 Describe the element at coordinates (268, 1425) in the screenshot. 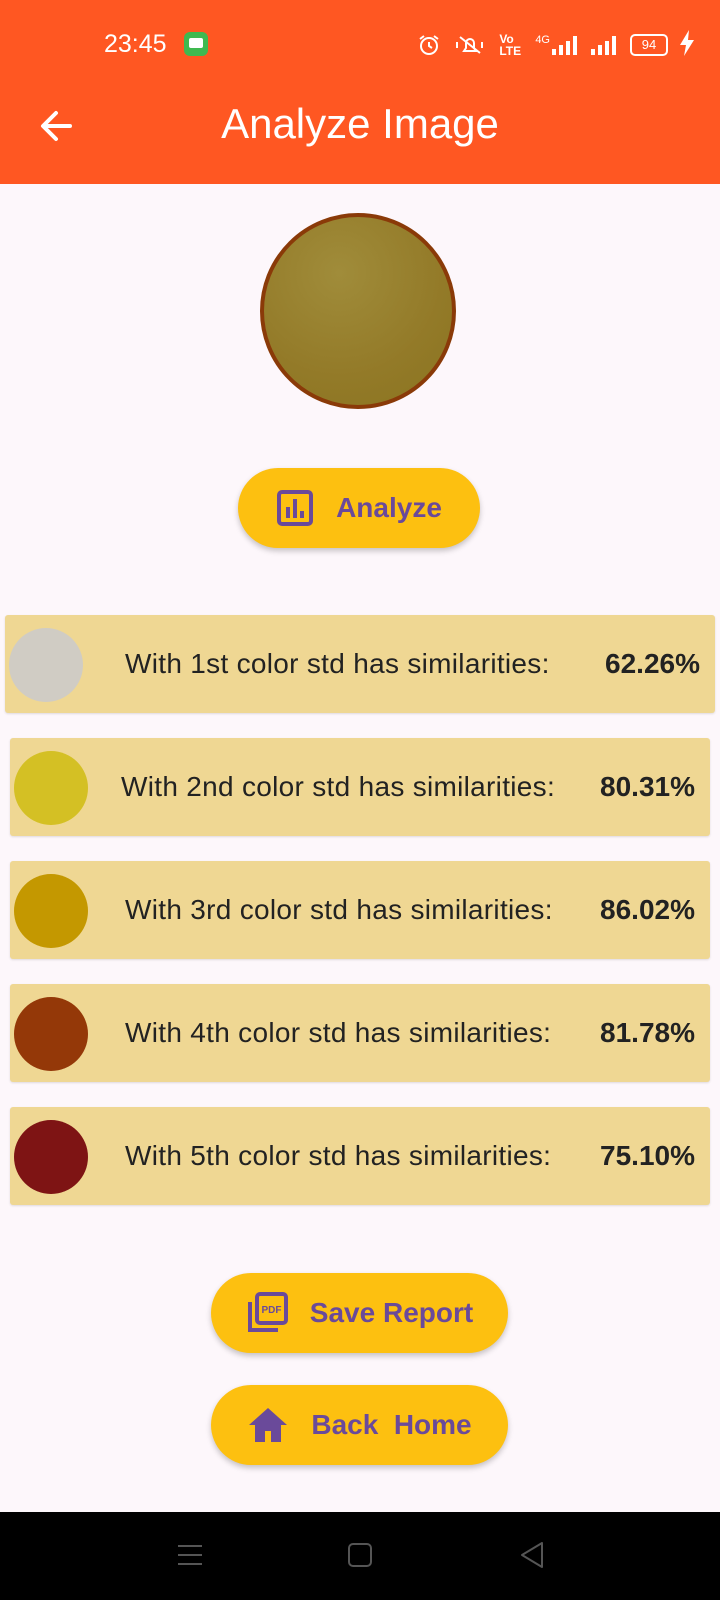

I see `home-icon` at that location.